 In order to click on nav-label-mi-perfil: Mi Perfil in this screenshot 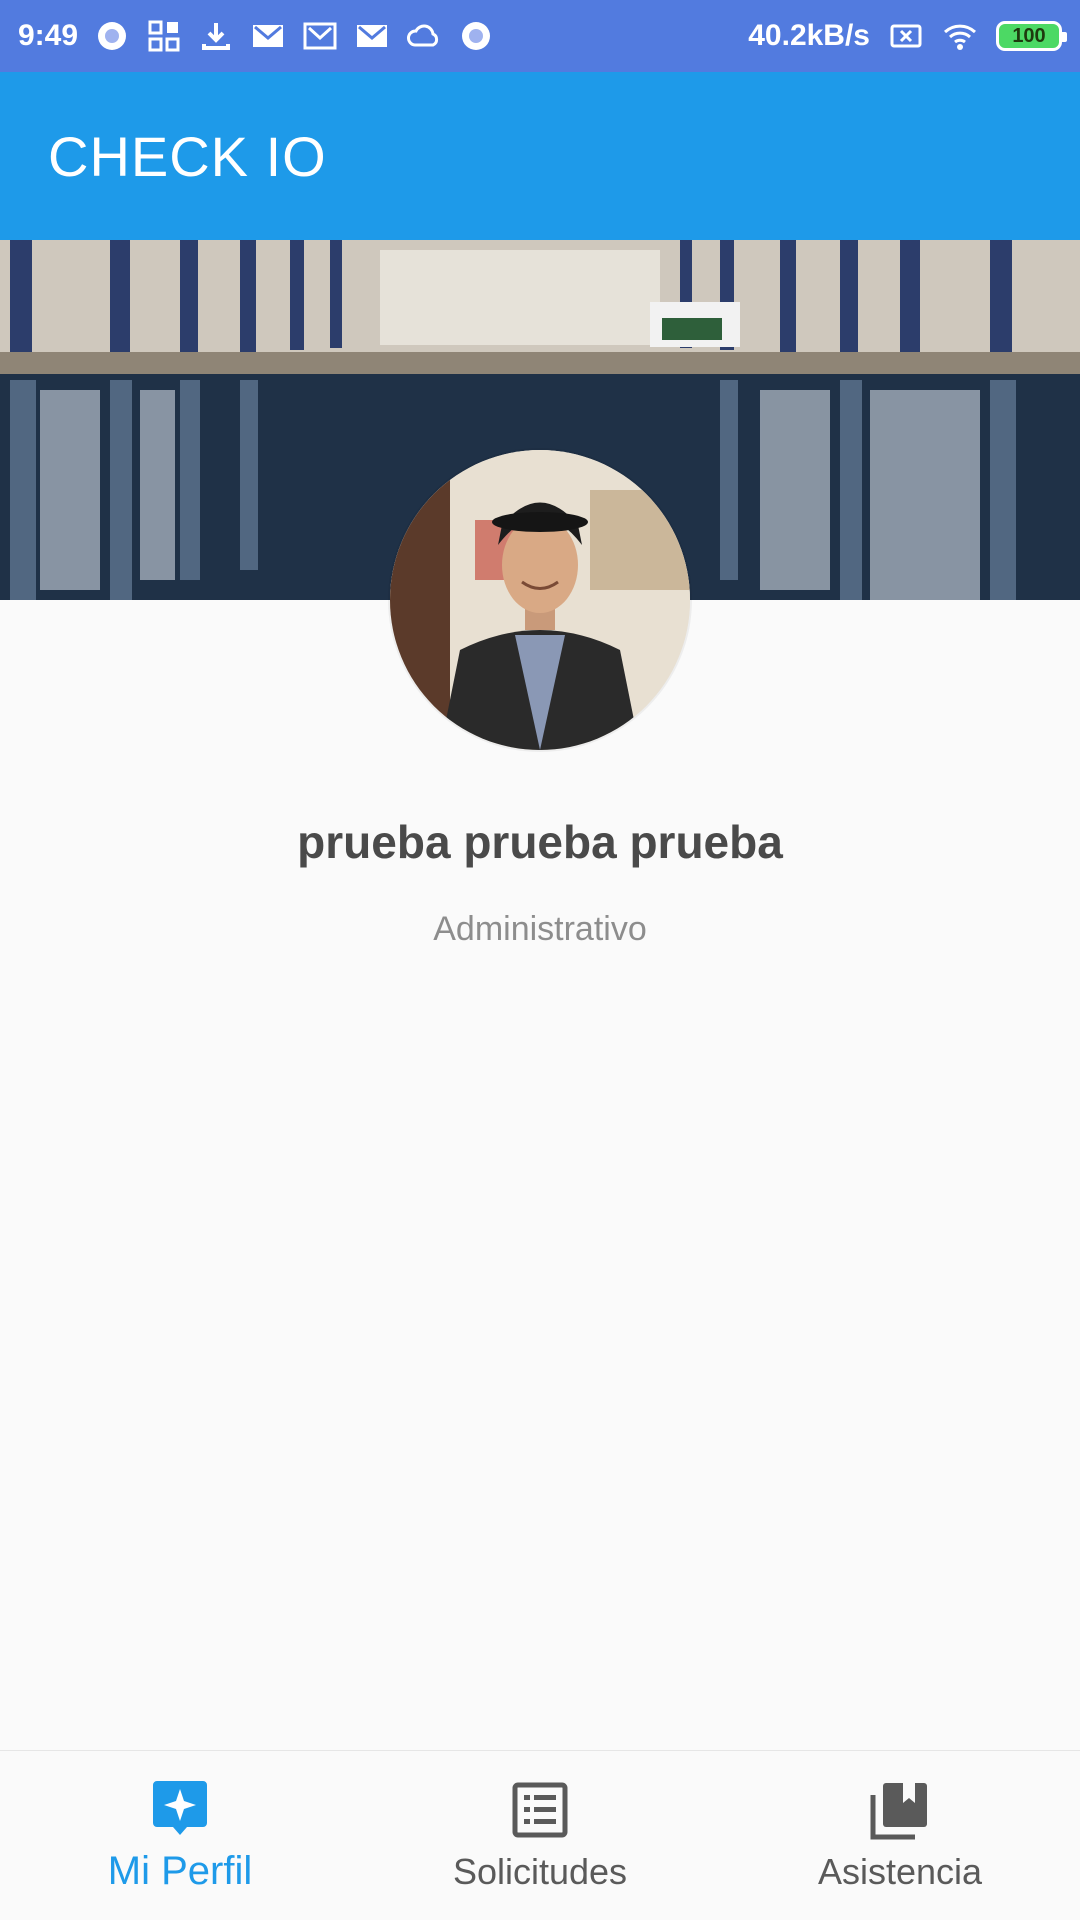, I will do `click(180, 1871)`.